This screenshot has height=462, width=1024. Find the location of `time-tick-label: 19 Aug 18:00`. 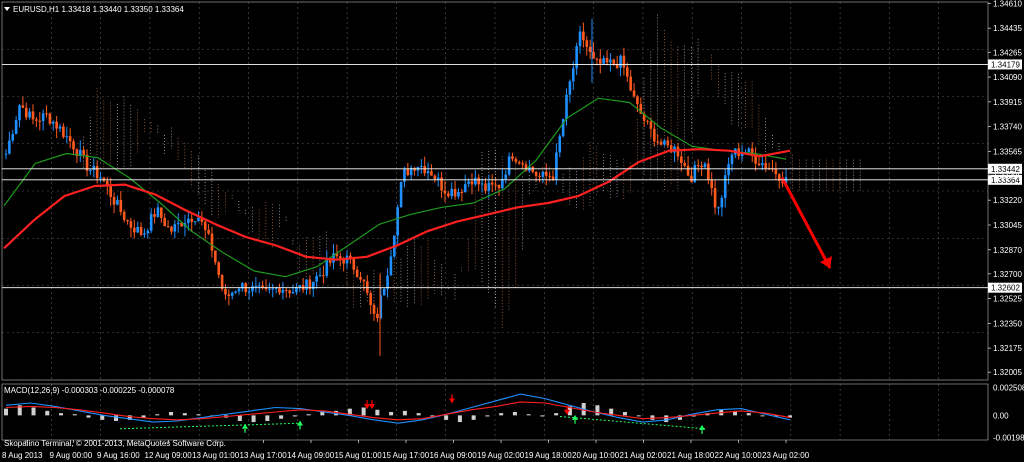

time-tick-label: 19 Aug 18:00 is located at coordinates (549, 455).